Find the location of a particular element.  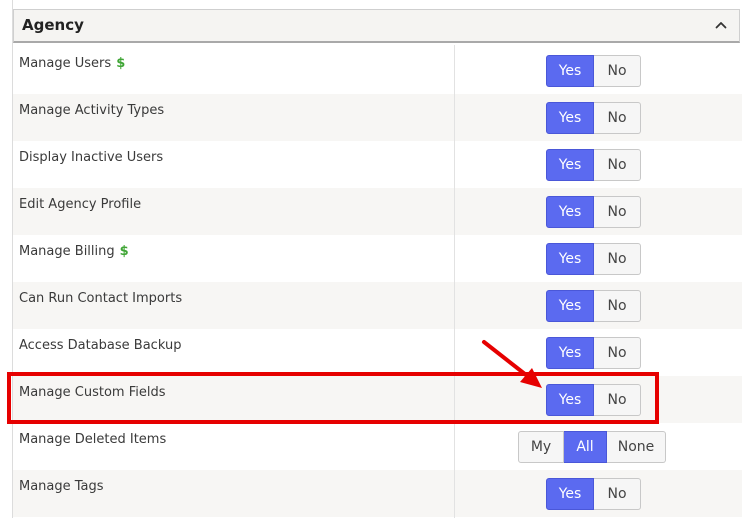

permission-label: Display Inactive Users is located at coordinates (91, 157).